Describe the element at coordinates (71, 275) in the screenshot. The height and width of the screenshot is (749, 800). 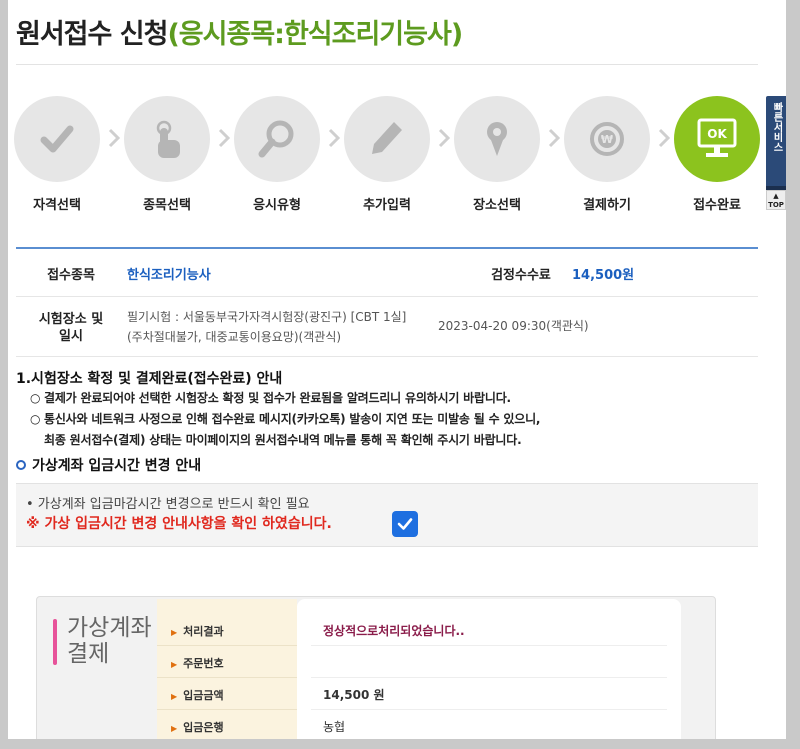
I see `item-label: 접수종목` at that location.